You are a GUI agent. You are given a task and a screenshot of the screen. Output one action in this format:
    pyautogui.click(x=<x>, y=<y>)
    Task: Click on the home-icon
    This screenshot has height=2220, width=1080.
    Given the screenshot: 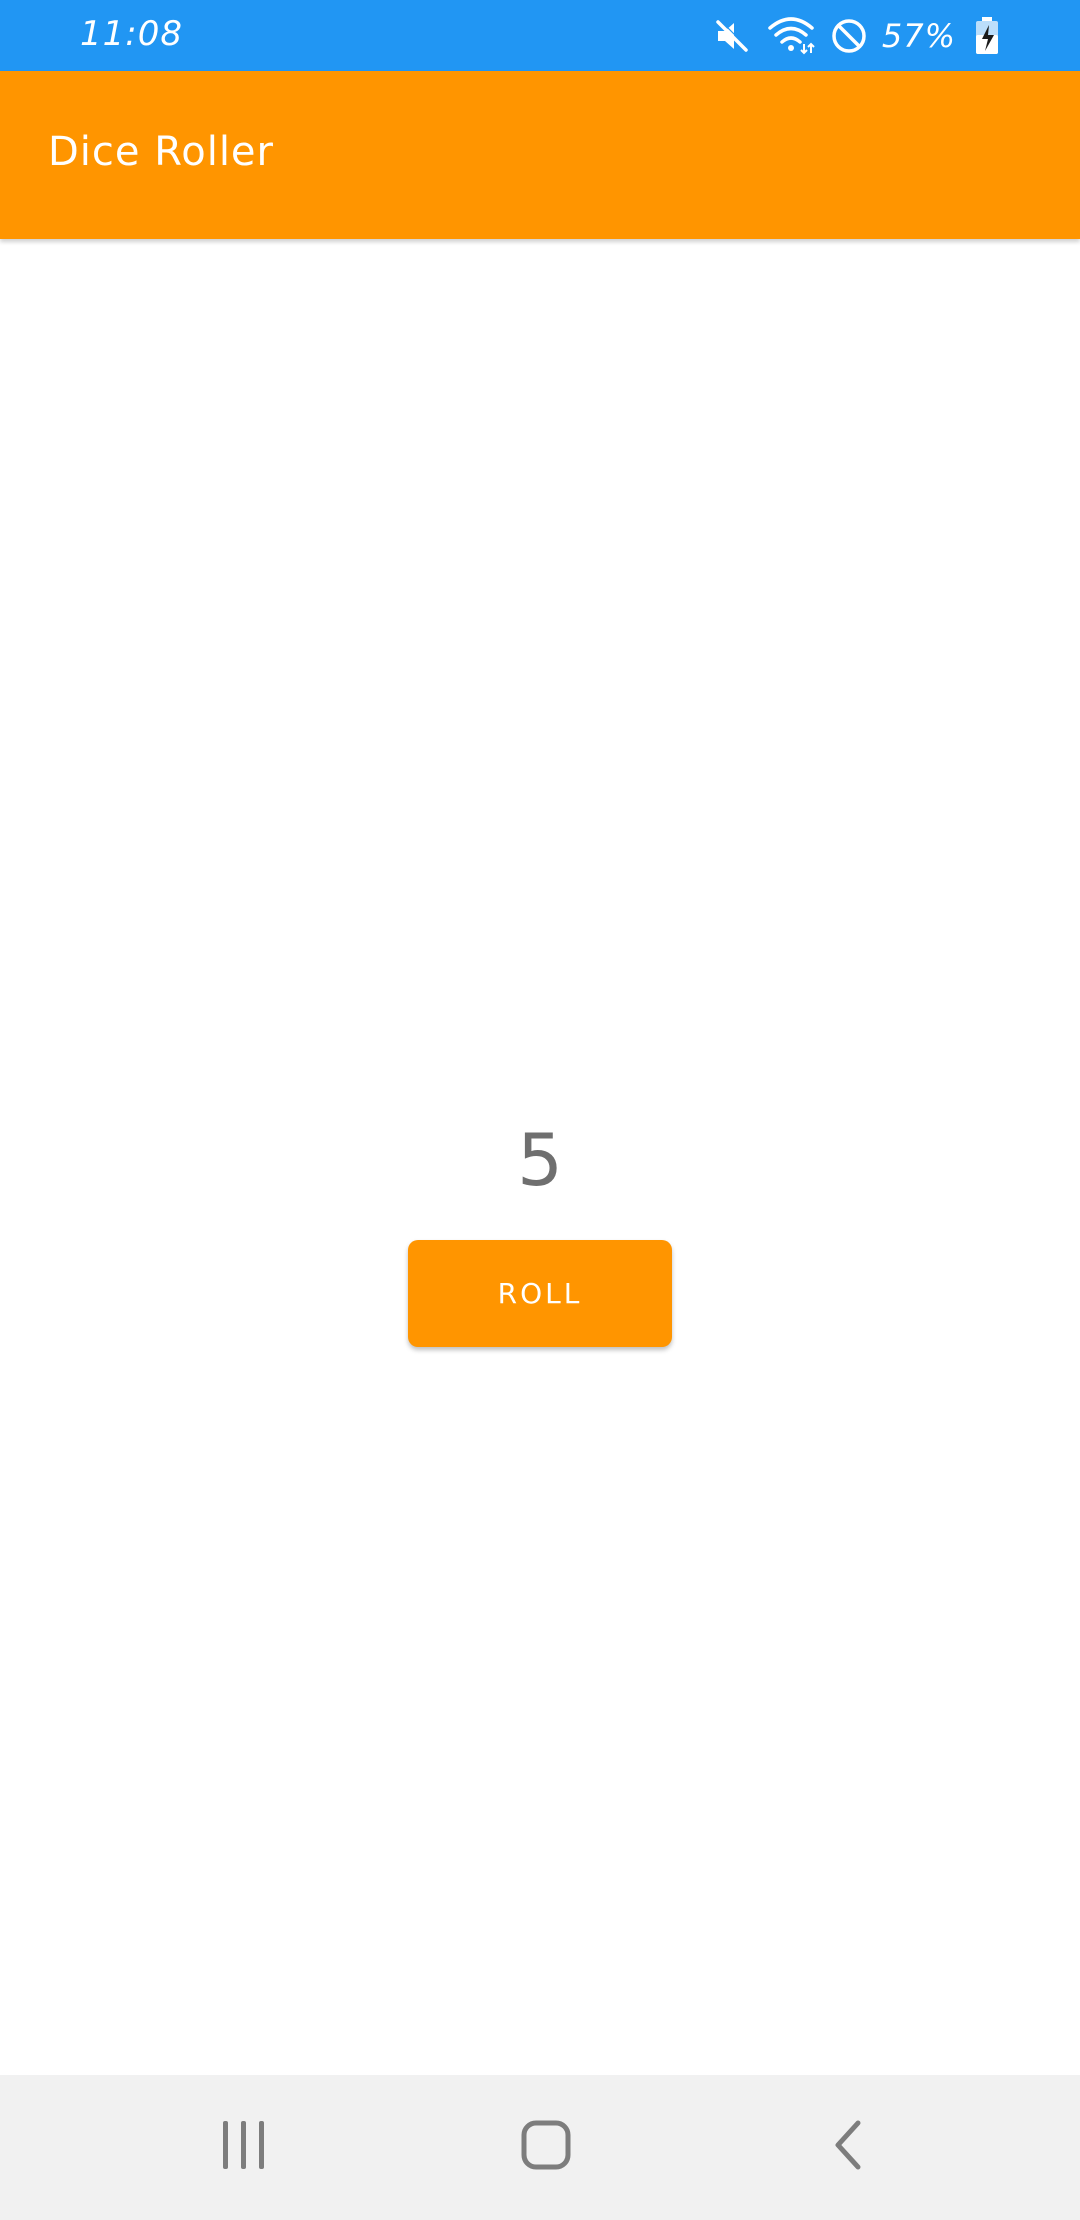 What is the action you would take?
    pyautogui.click(x=546, y=2147)
    